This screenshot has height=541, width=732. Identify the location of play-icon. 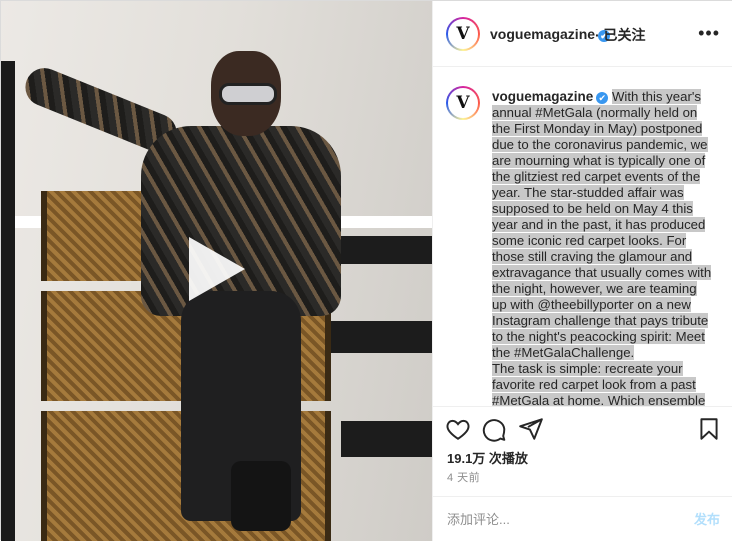
(217, 269).